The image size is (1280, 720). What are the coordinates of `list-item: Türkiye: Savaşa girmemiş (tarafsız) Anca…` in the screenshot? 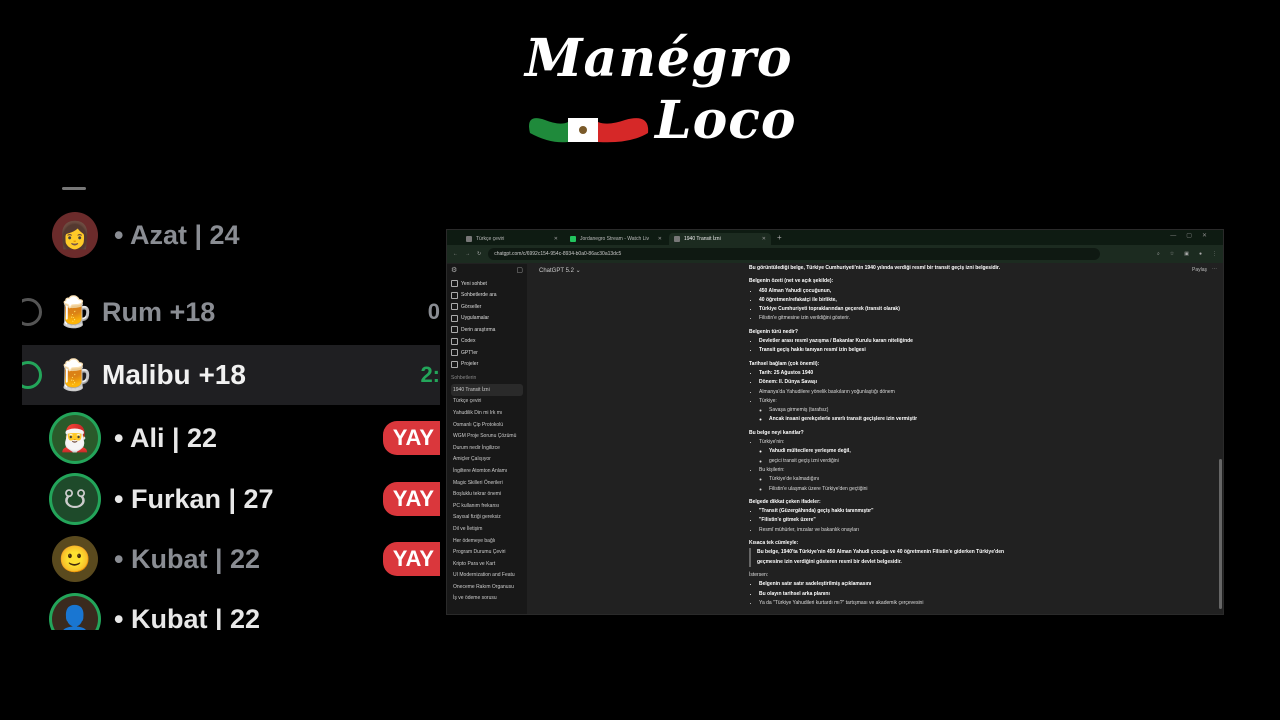 It's located at (884, 411).